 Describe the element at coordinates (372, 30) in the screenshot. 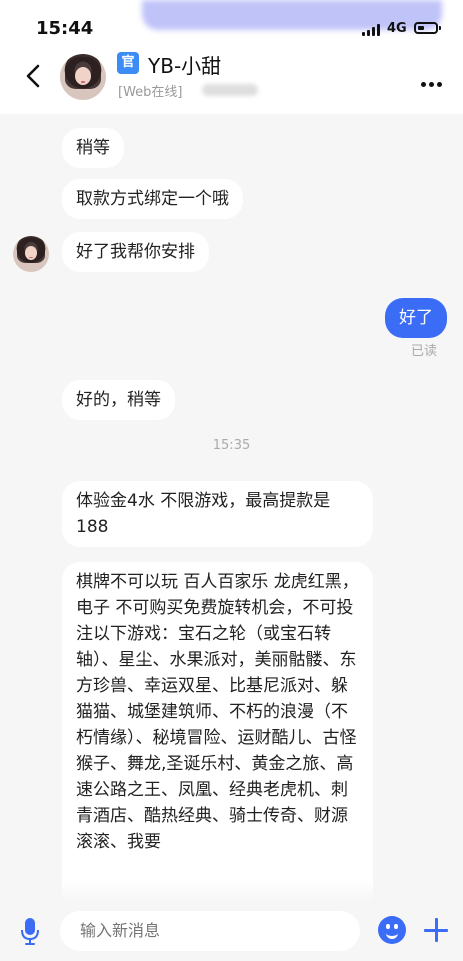

I see `signal-icon` at that location.